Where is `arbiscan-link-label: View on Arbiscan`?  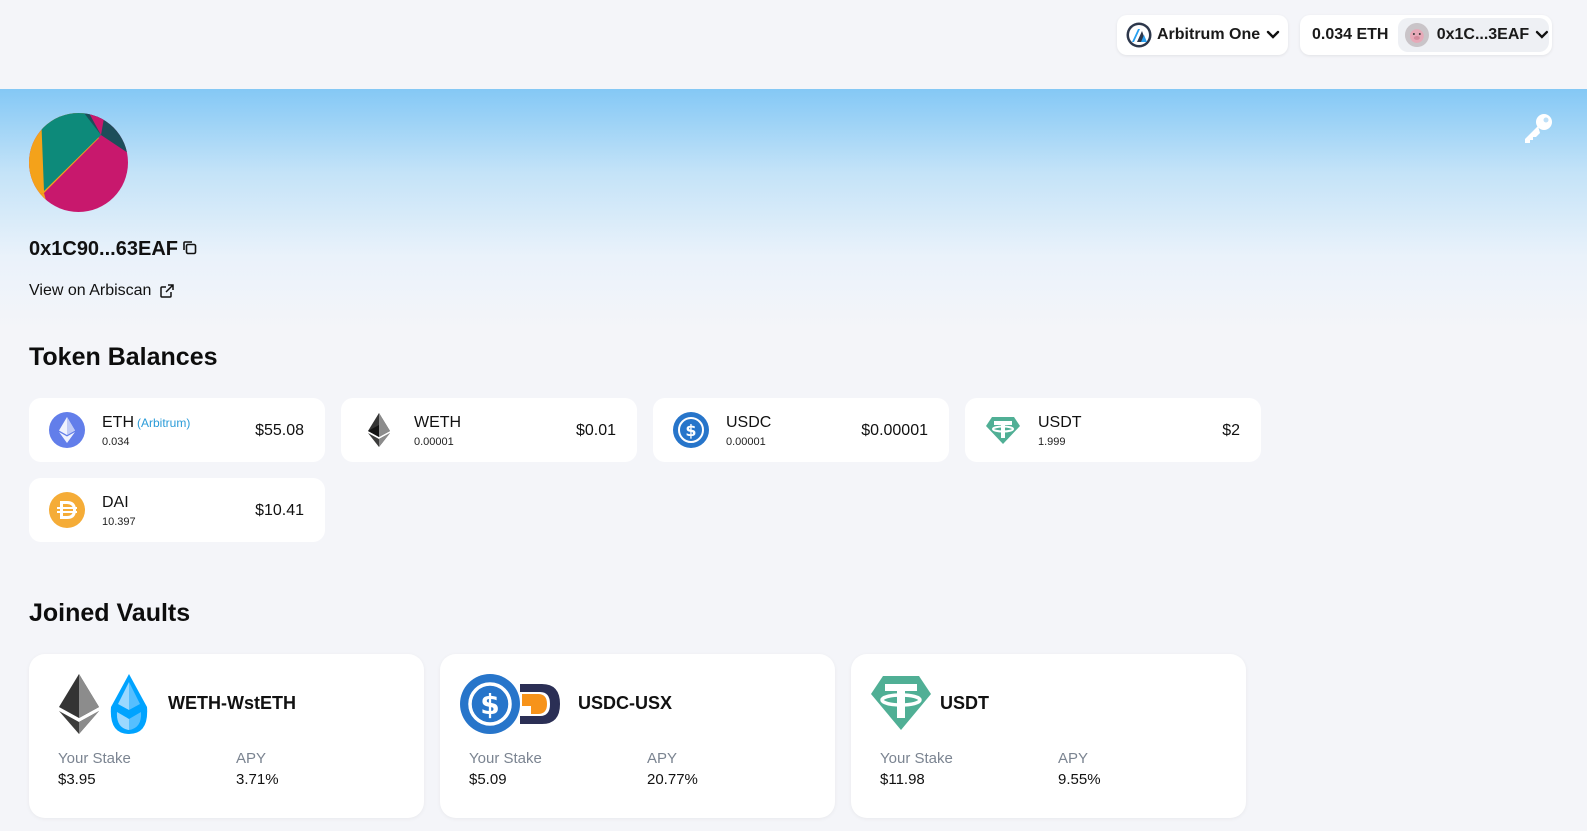
arbiscan-link-label: View on Arbiscan is located at coordinates (90, 290).